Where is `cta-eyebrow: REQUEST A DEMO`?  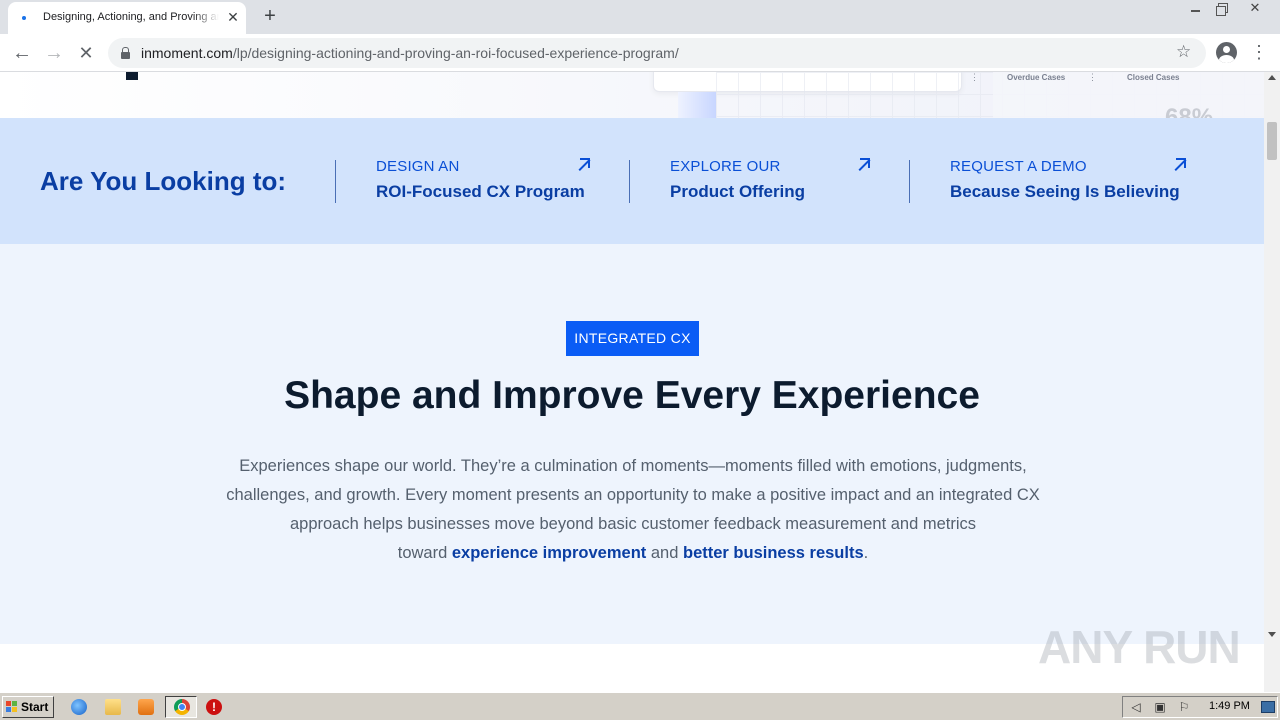 cta-eyebrow: REQUEST A DEMO is located at coordinates (1018, 166).